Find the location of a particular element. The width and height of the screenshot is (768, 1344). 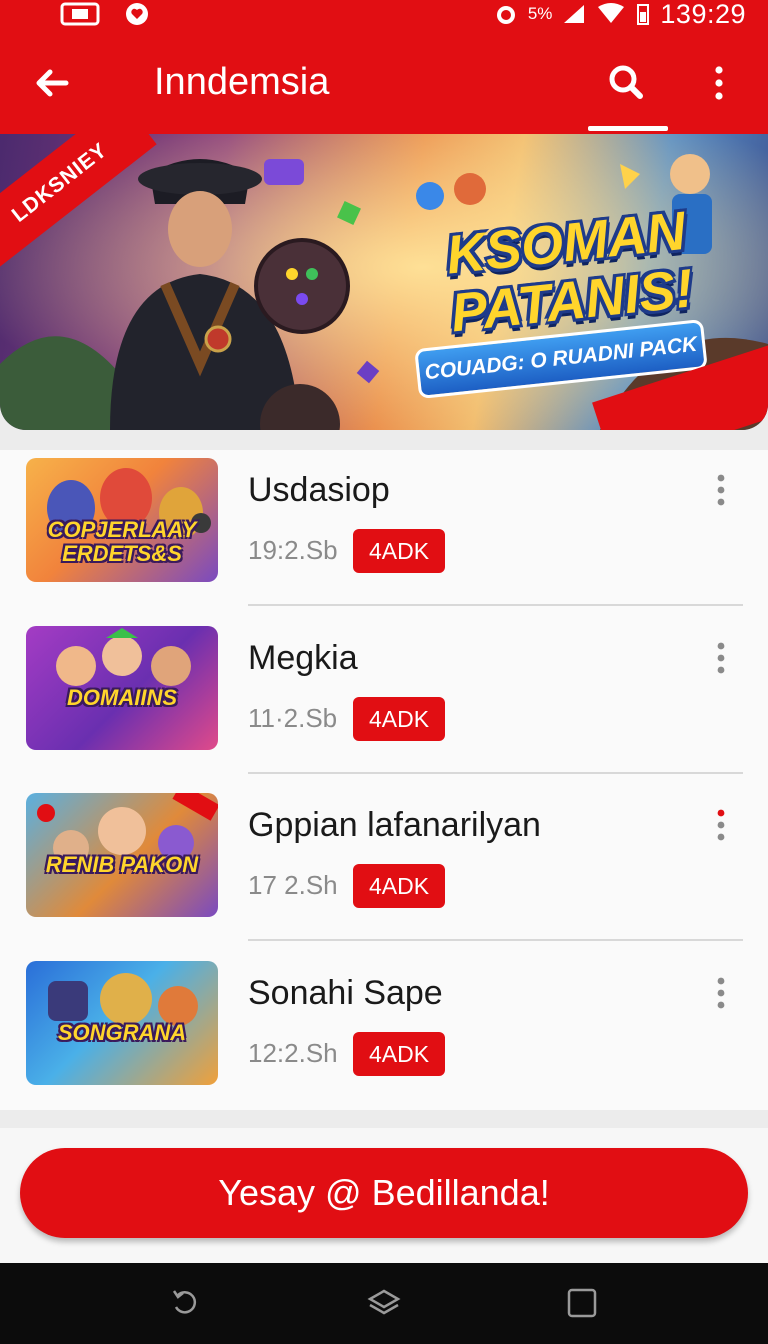

status-percent: 5% is located at coordinates (540, 13).